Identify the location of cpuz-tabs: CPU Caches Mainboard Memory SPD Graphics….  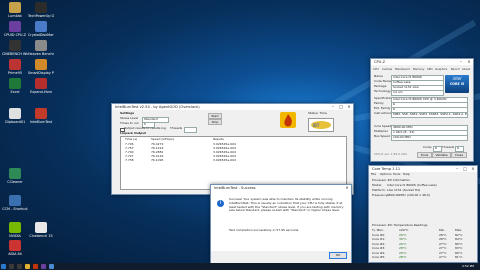
(422, 69).